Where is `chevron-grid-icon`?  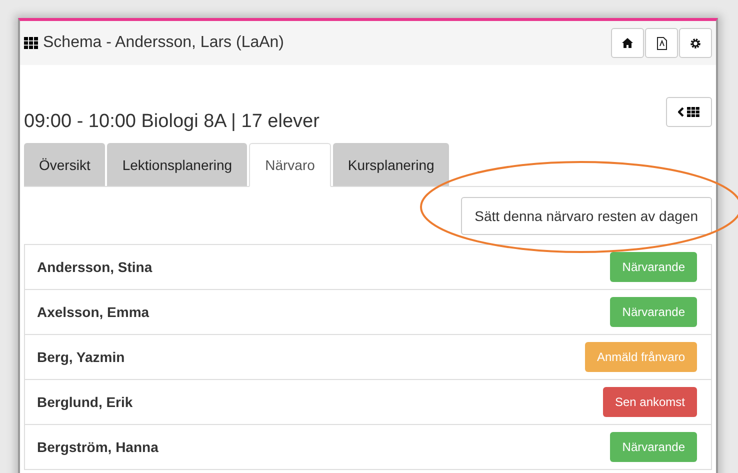
chevron-grid-icon is located at coordinates (689, 112).